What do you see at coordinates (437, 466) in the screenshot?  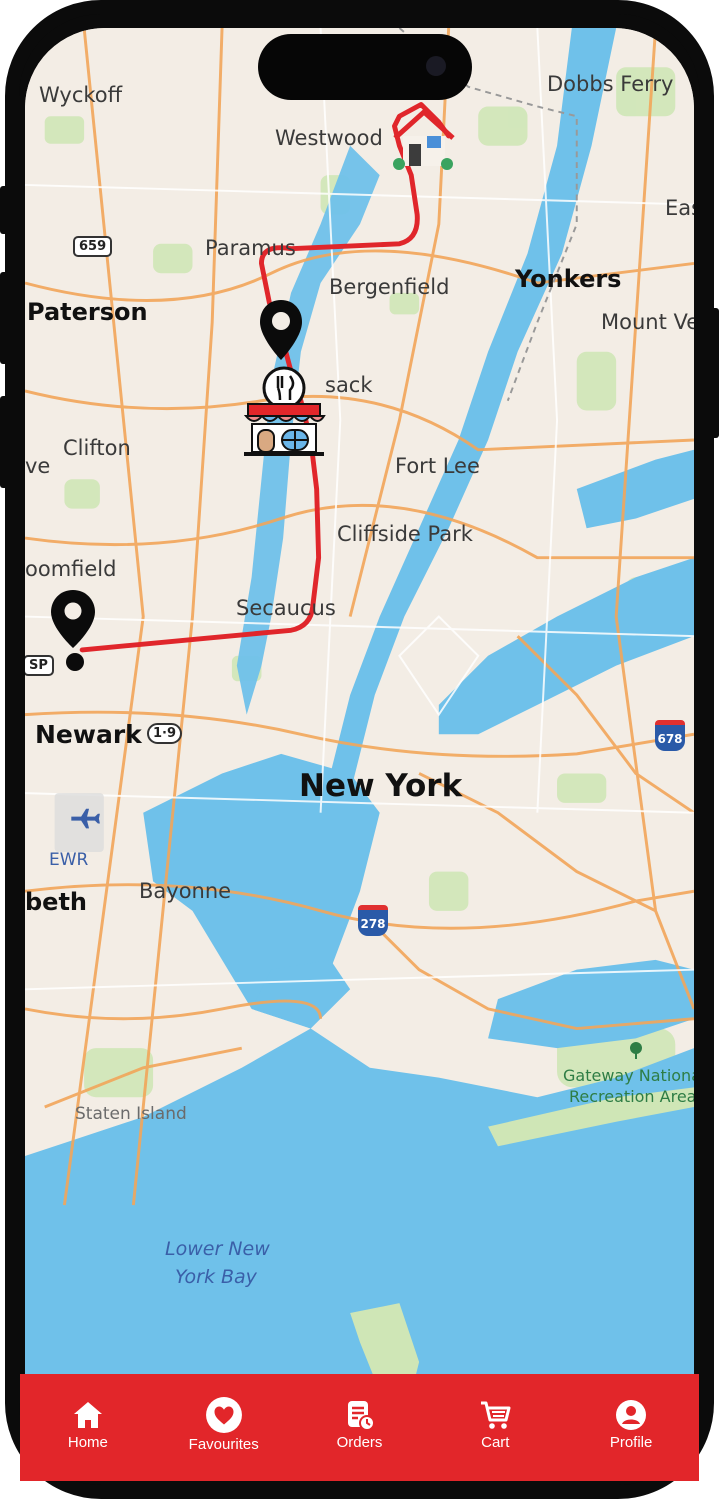 I see `place-label: Fort Lee` at bounding box center [437, 466].